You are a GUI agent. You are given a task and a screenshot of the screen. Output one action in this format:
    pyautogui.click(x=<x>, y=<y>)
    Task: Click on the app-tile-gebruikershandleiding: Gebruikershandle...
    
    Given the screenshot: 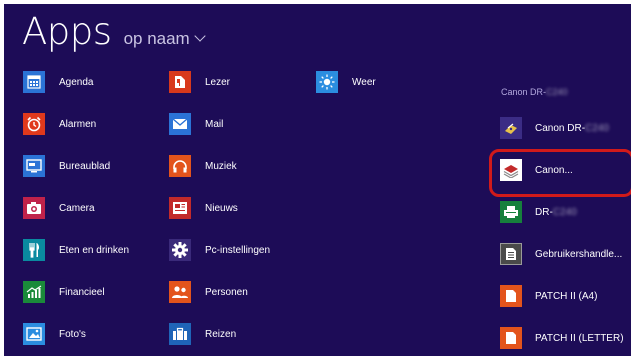 What is the action you would take?
    pyautogui.click(x=561, y=254)
    